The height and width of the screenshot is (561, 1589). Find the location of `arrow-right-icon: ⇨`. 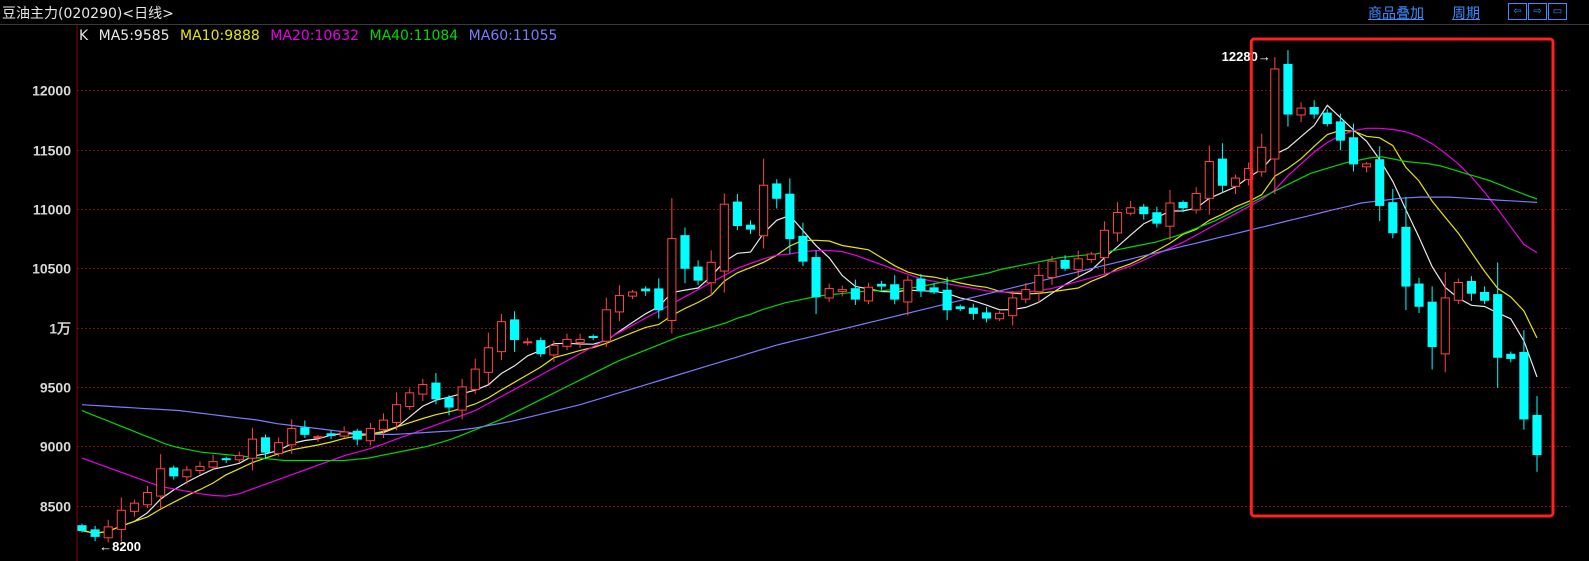

arrow-right-icon: ⇨ is located at coordinates (1537, 11).